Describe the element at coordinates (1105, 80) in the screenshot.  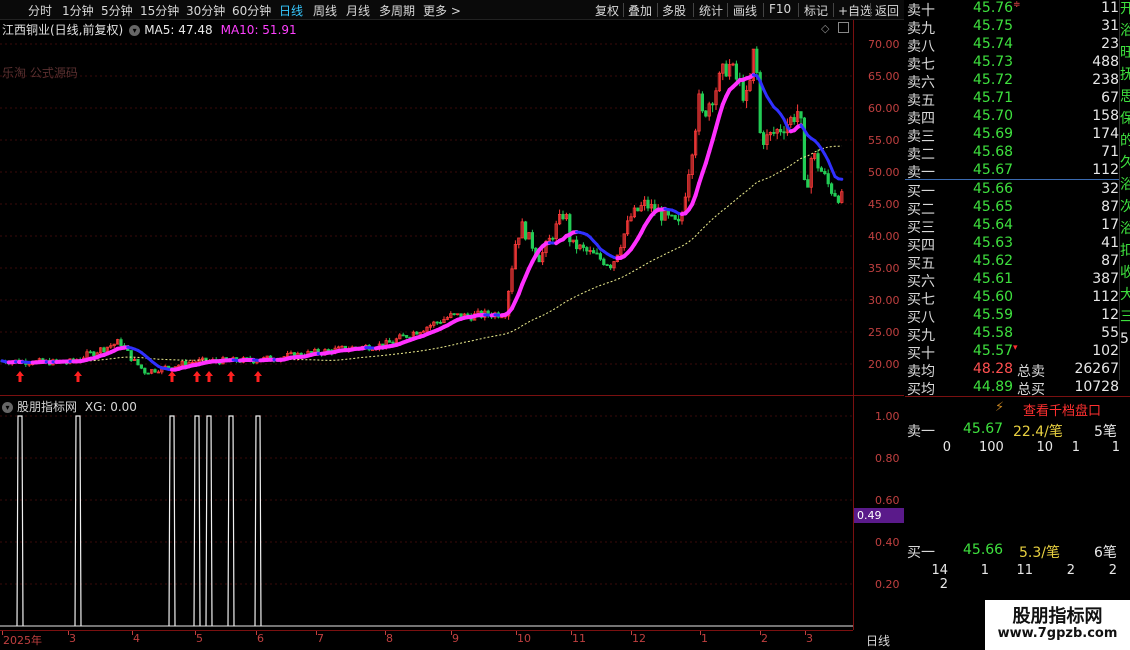
I see `level-volume: 238` at that location.